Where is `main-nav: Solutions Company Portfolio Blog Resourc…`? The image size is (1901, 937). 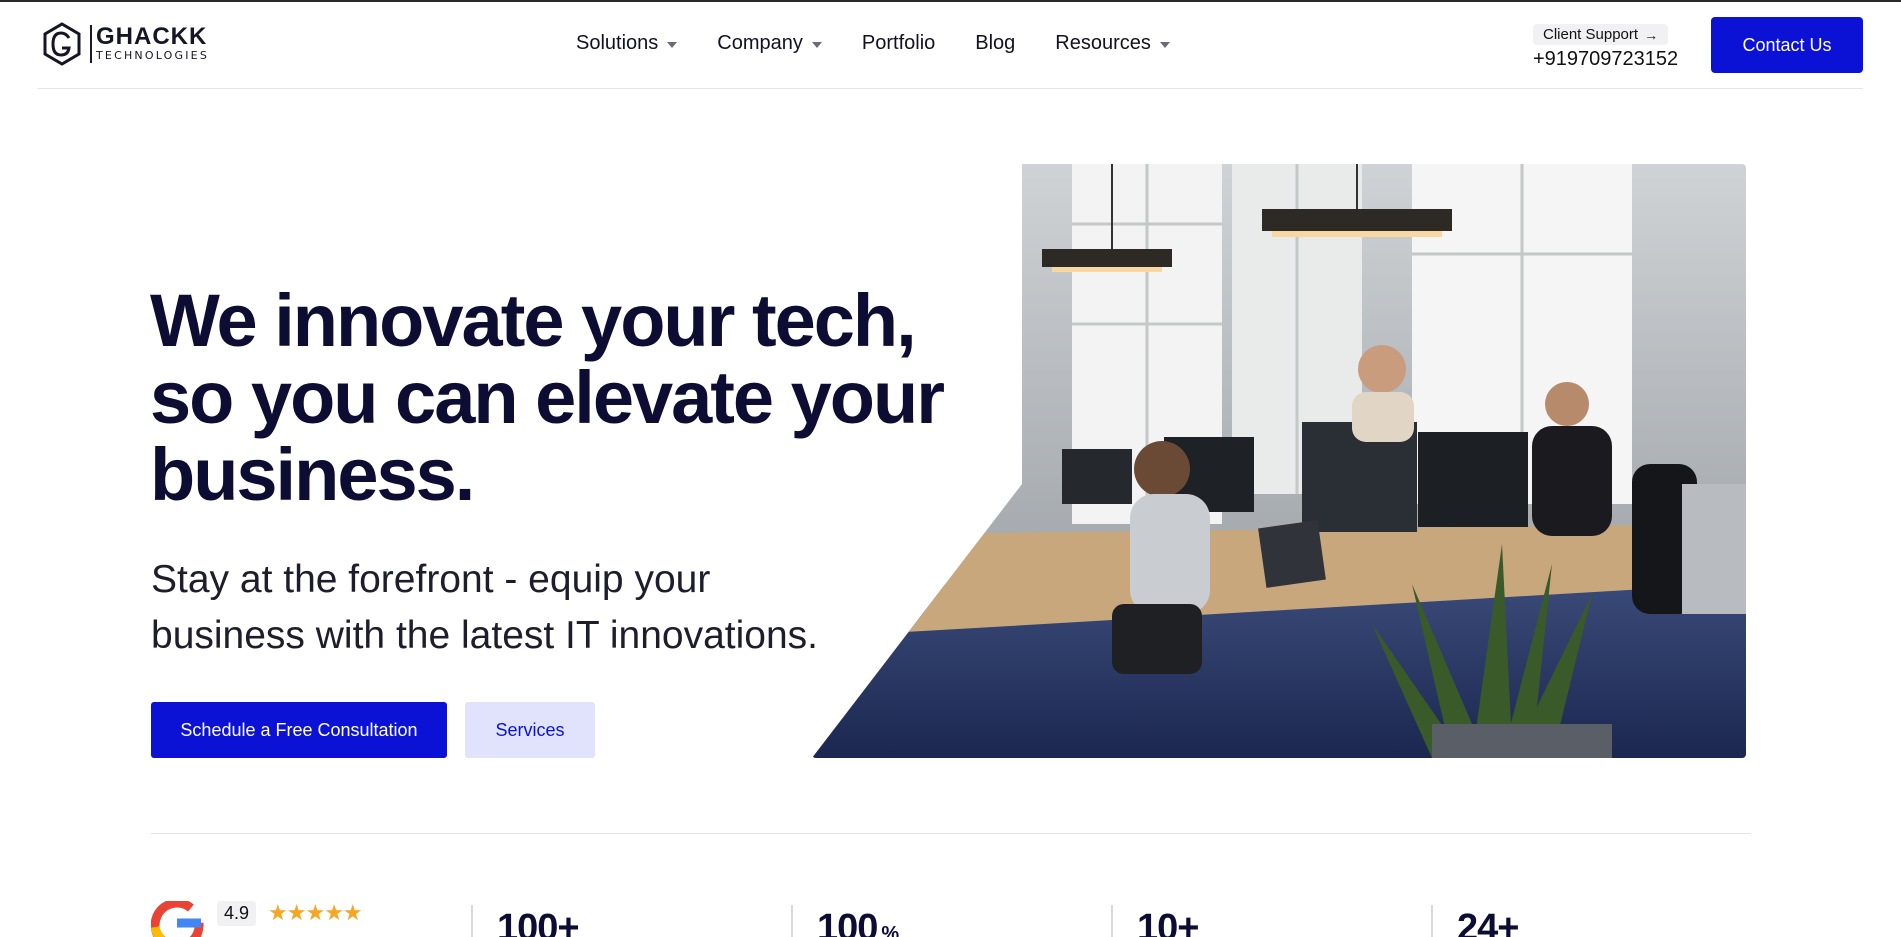 main-nav: Solutions Company Portfolio Blog Resourc… is located at coordinates (893, 43).